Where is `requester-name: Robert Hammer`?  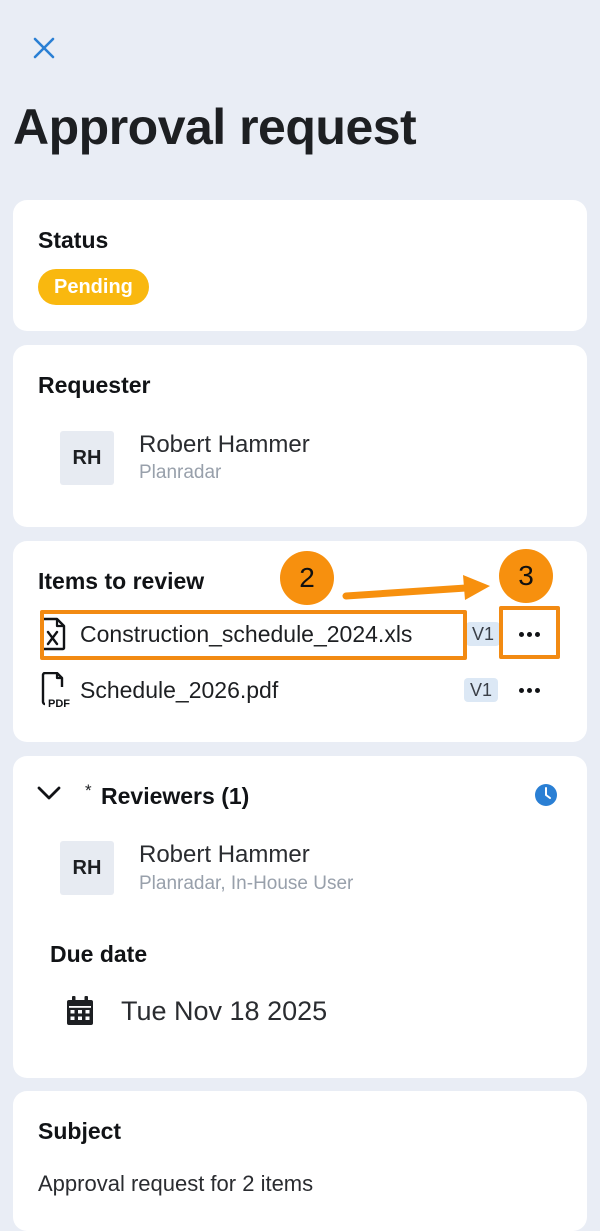 requester-name: Robert Hammer is located at coordinates (224, 444).